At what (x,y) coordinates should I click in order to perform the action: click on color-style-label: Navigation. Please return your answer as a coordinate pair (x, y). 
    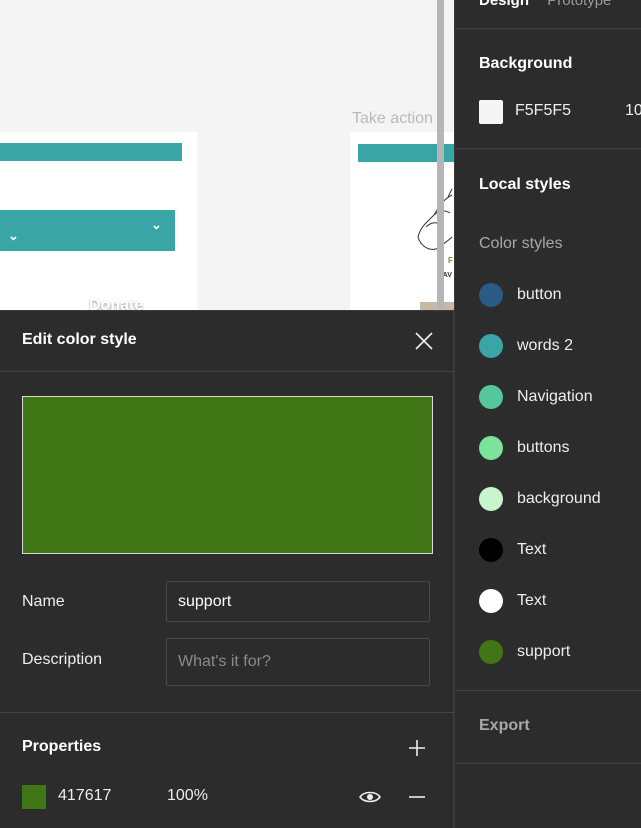
    Looking at the image, I should click on (555, 396).